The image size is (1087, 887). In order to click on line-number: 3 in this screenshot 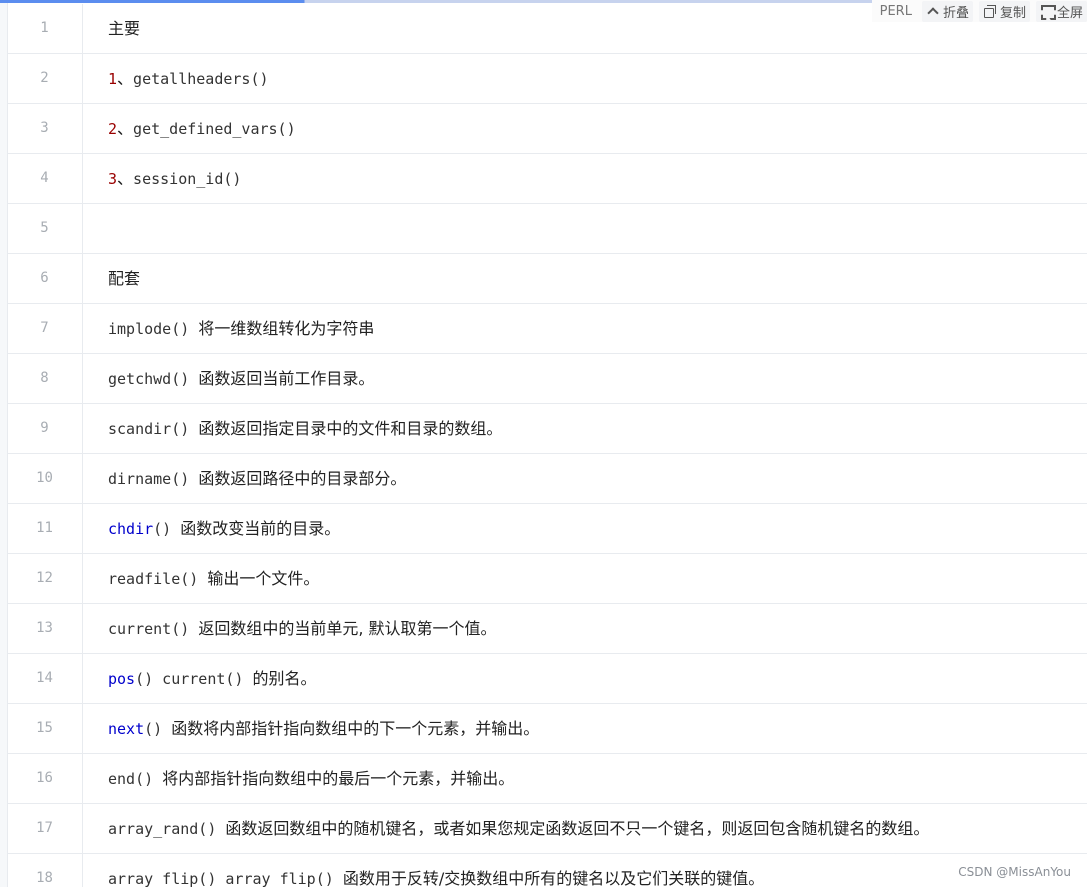, I will do `click(45, 128)`.